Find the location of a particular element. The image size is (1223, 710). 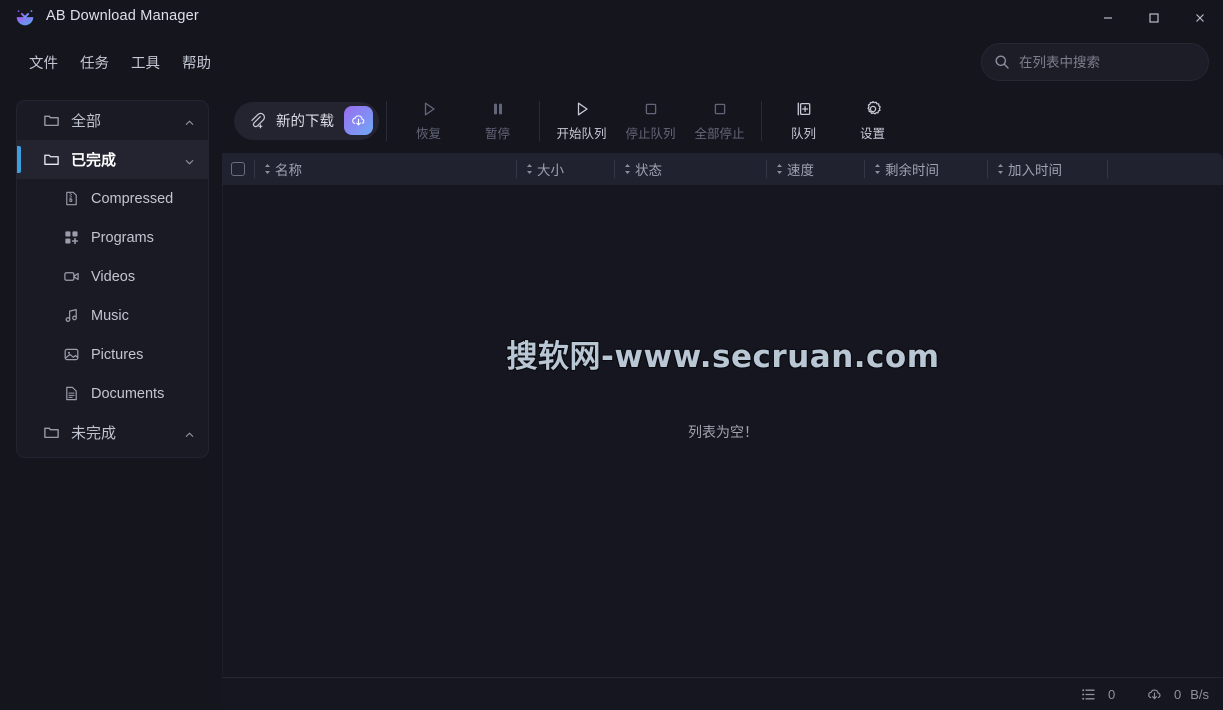

toolbar-stop-queue-label: 停止队列 is located at coordinates (650, 134).